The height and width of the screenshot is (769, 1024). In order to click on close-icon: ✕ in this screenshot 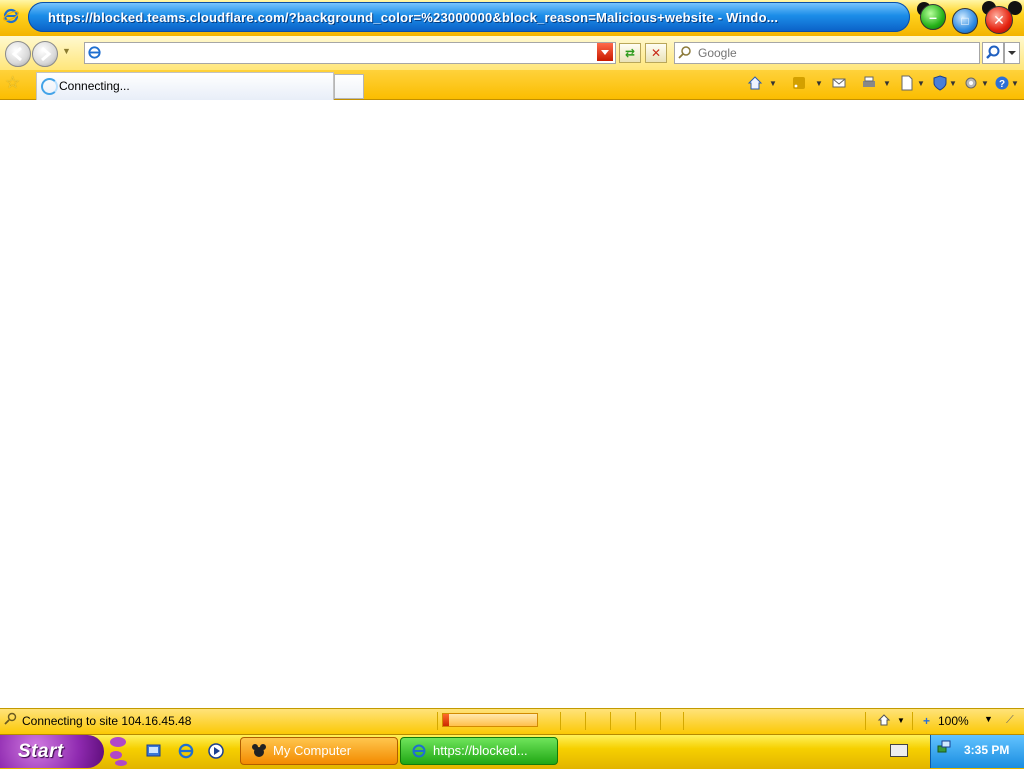, I will do `click(999, 19)`.